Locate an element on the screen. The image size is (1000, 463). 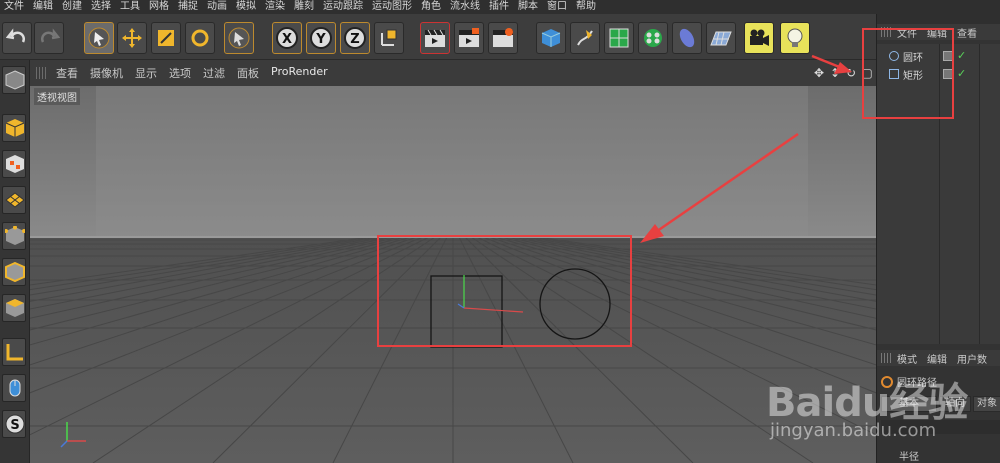
menu-item: 创建 is located at coordinates (72, 7).